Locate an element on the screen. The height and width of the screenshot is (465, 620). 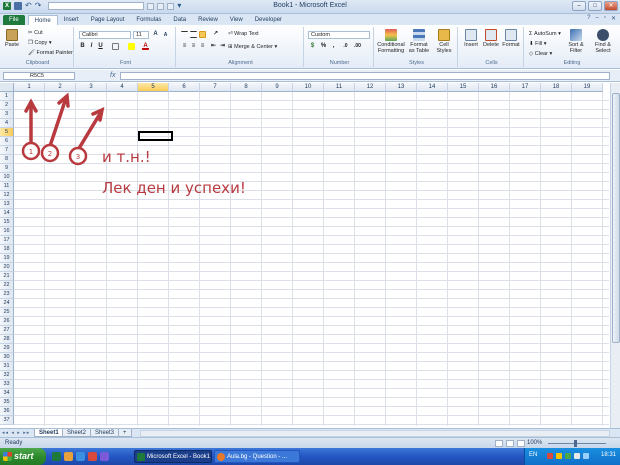
row-header: 15 is located at coordinates (7, 222).